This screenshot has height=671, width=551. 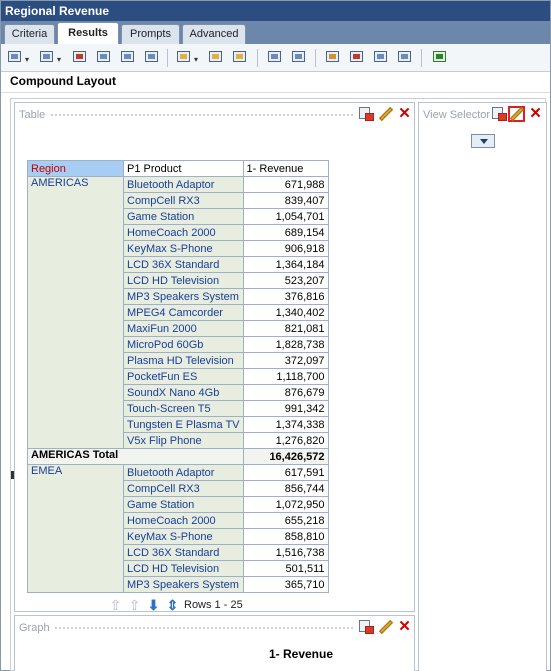 I want to click on new-view-icon: ▾, so click(x=186, y=57).